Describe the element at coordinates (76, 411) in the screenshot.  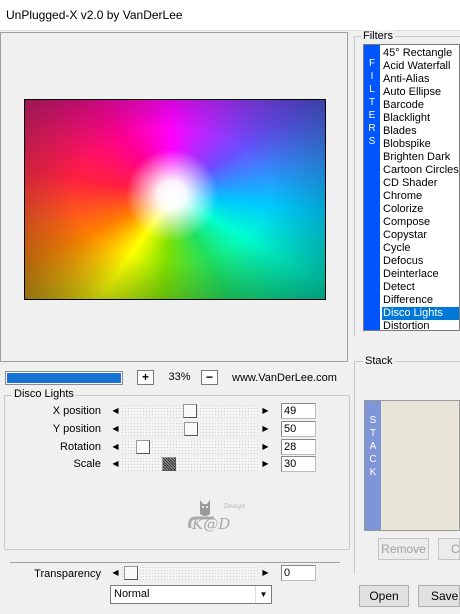
I see `x-position-label: X position` at that location.